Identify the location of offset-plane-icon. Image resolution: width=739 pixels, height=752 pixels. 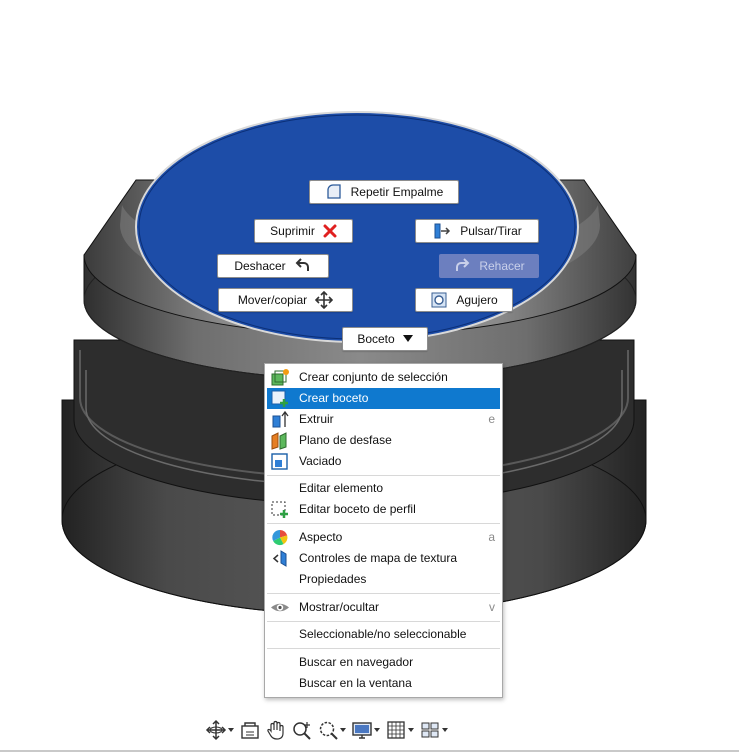
(279, 441).